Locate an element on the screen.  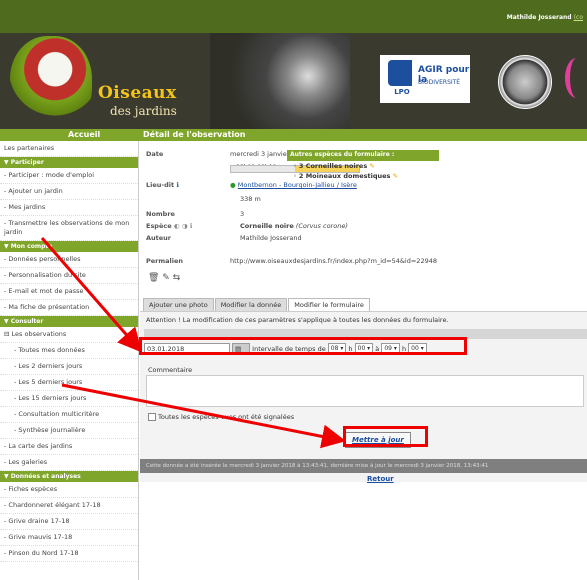
sidebar-item: - Données personnelles is located at coordinates (69, 260).